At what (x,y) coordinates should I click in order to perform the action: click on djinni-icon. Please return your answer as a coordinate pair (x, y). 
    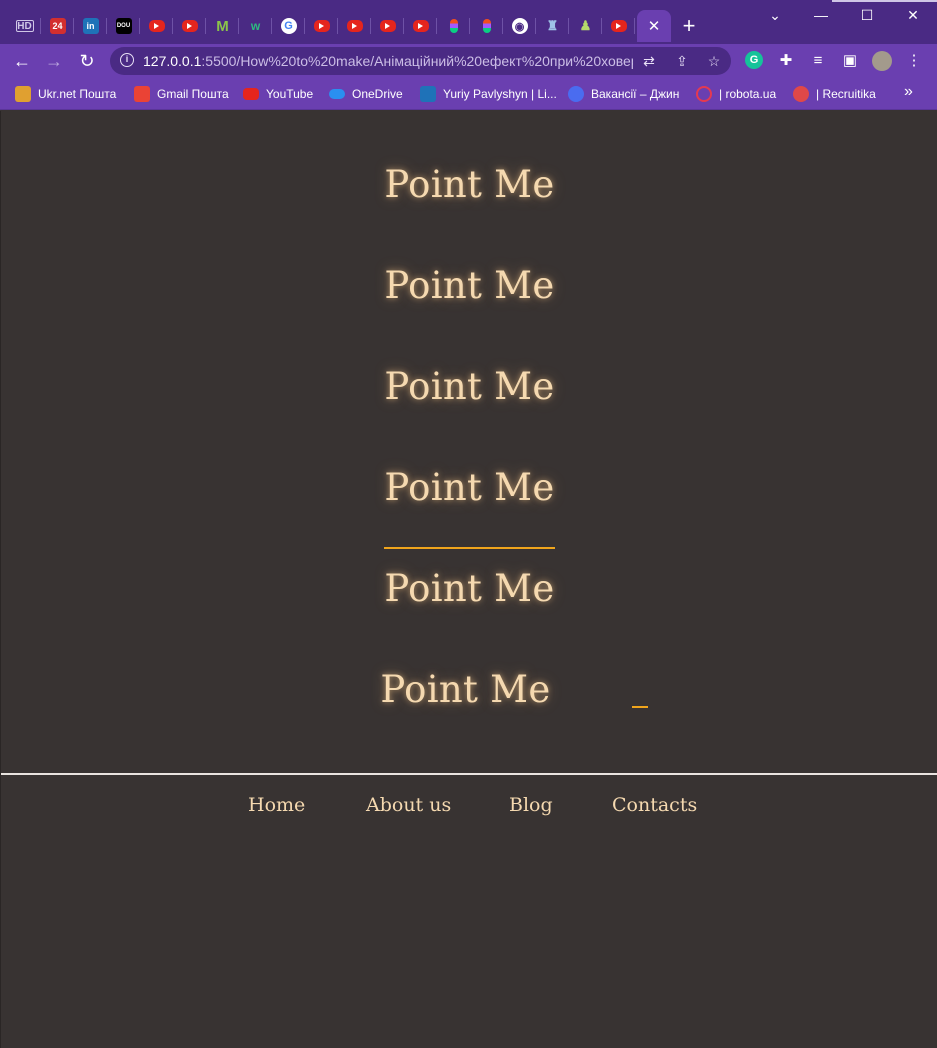
    Looking at the image, I should click on (576, 94).